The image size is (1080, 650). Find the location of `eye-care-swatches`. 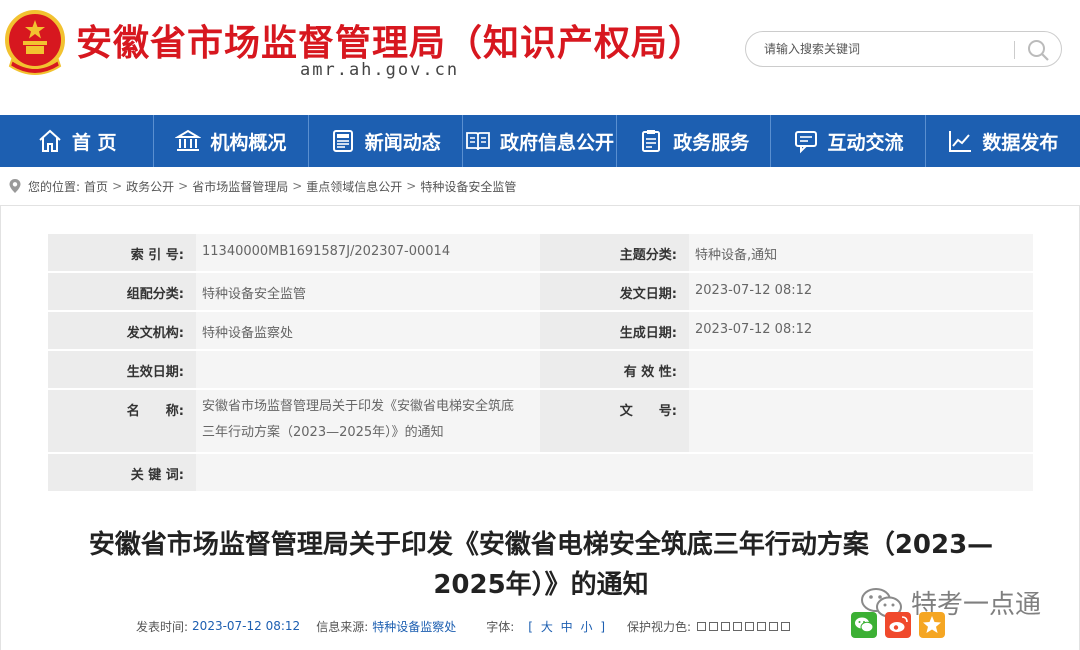

eye-care-swatches is located at coordinates (745, 626).